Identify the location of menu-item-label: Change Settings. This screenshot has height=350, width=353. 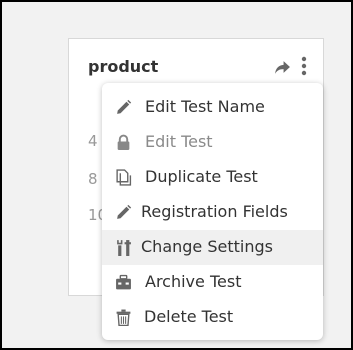
(207, 246).